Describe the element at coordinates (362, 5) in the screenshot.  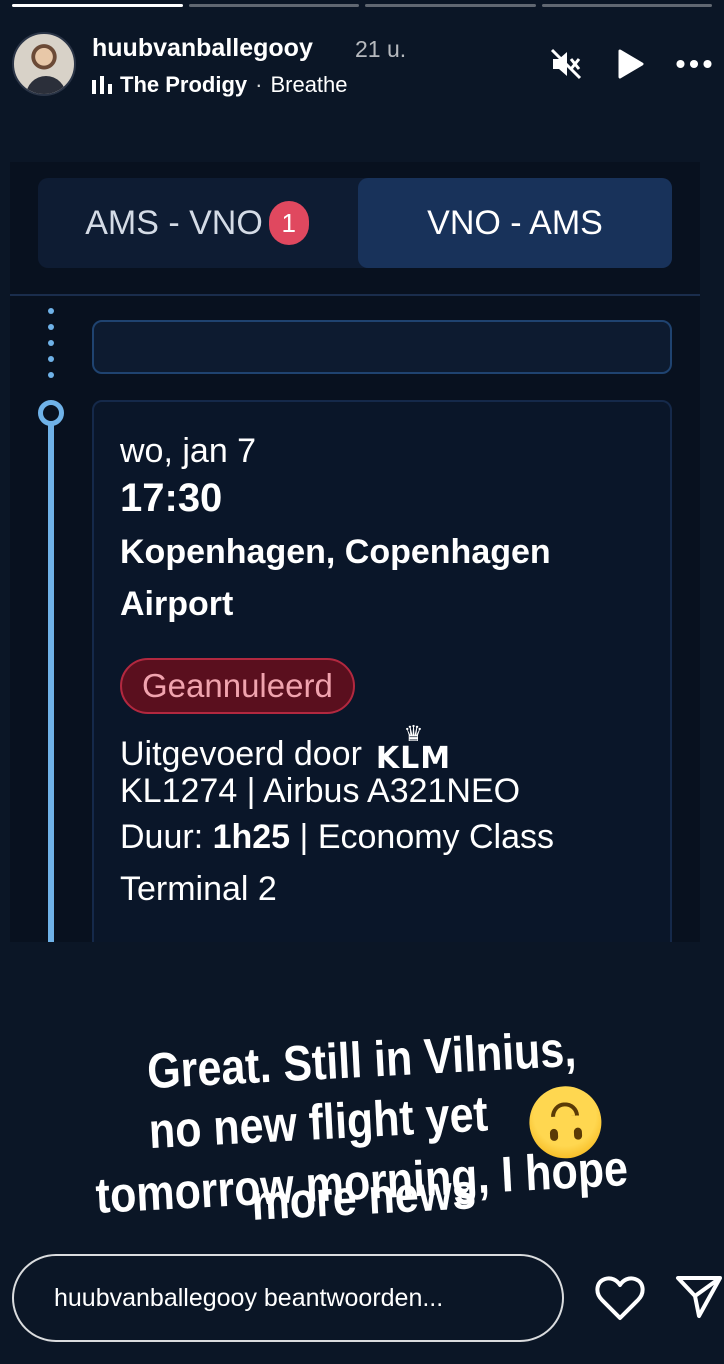
I see `story-progress` at that location.